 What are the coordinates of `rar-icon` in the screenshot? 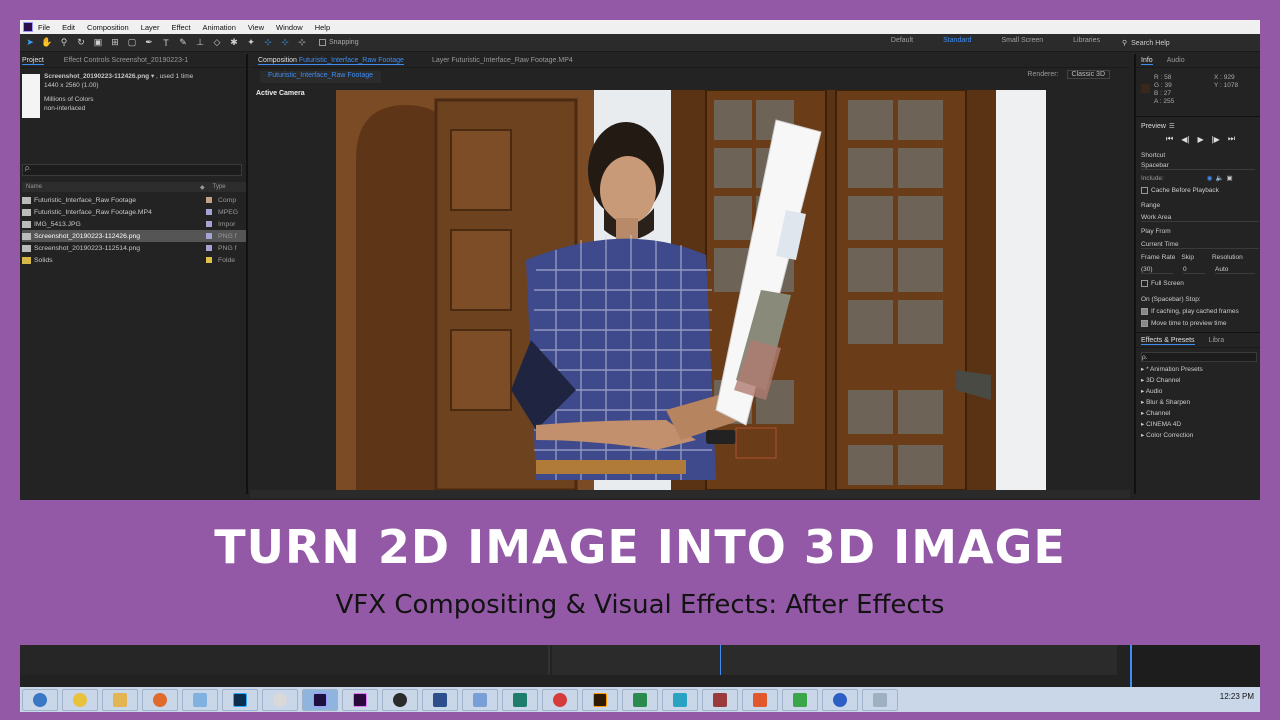 It's located at (760, 699).